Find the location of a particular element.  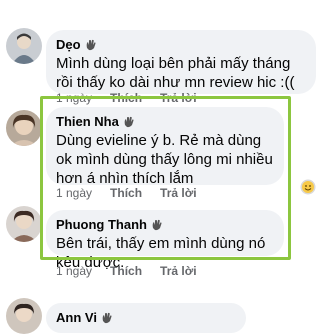

reply-button: Trả lời is located at coordinates (178, 271).